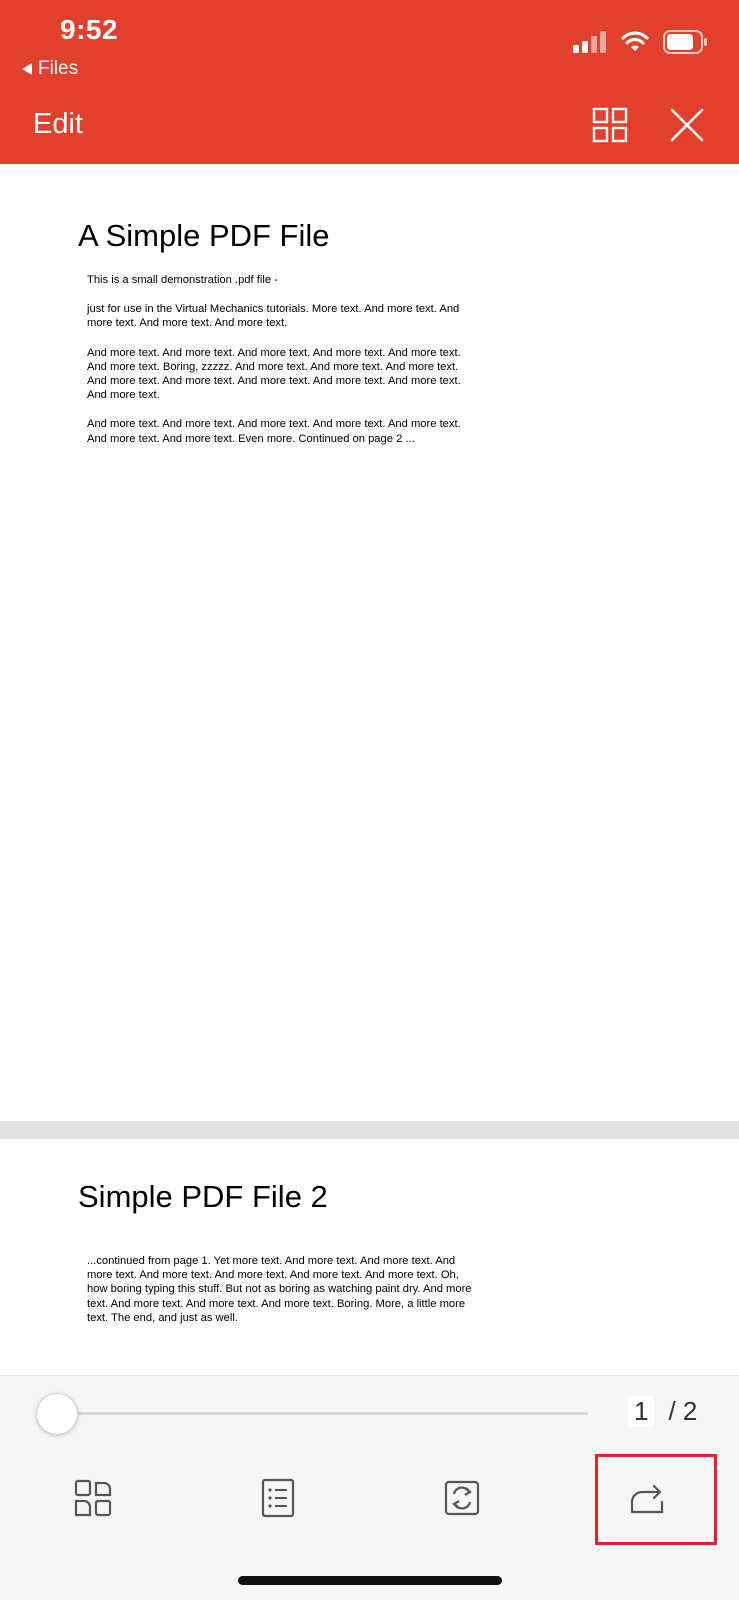 This screenshot has height=1600, width=739. I want to click on close-icon, so click(687, 125).